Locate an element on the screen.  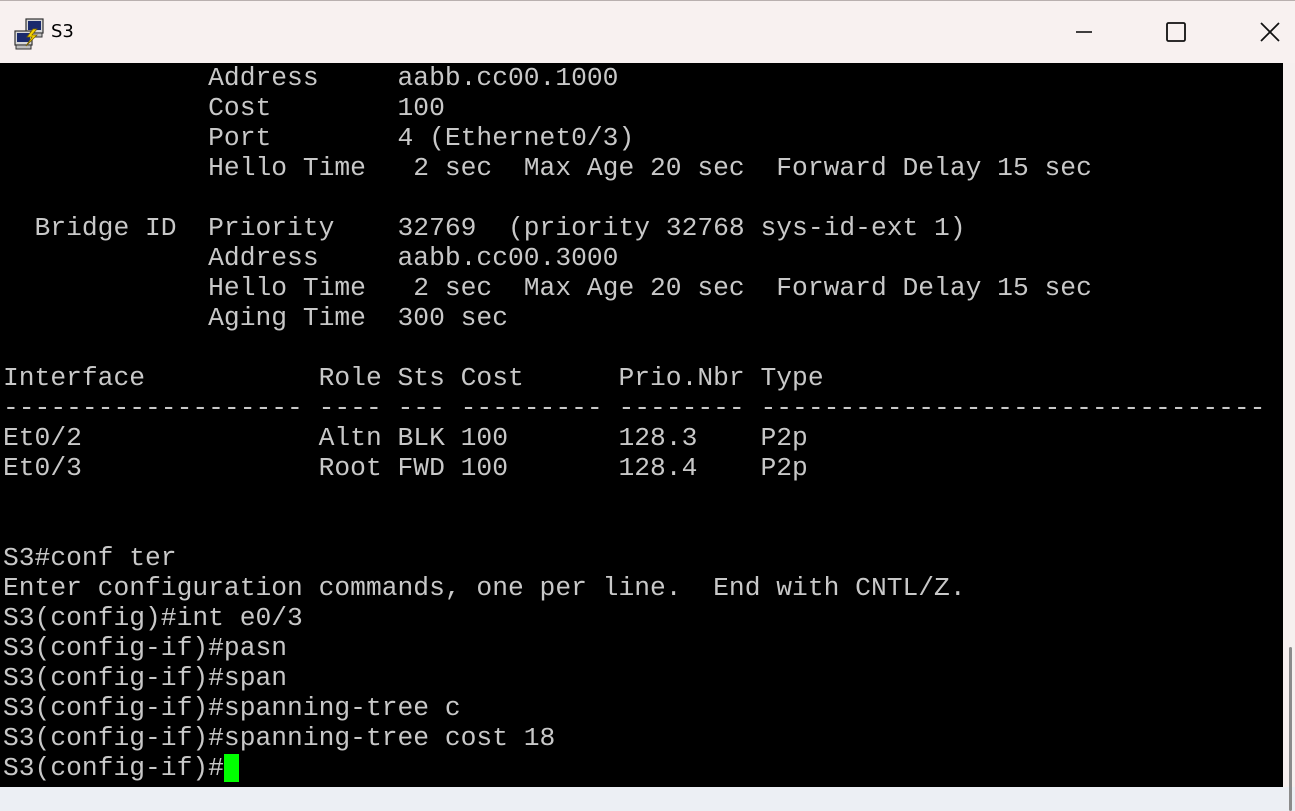
putty-icon is located at coordinates (30, 34).